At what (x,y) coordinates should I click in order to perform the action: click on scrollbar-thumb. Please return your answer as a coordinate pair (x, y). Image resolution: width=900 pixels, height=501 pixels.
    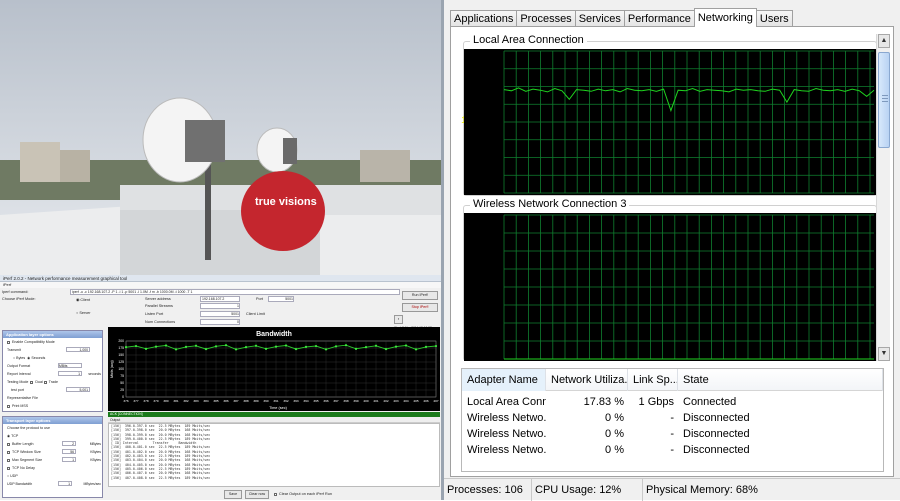
    Looking at the image, I should click on (884, 100).